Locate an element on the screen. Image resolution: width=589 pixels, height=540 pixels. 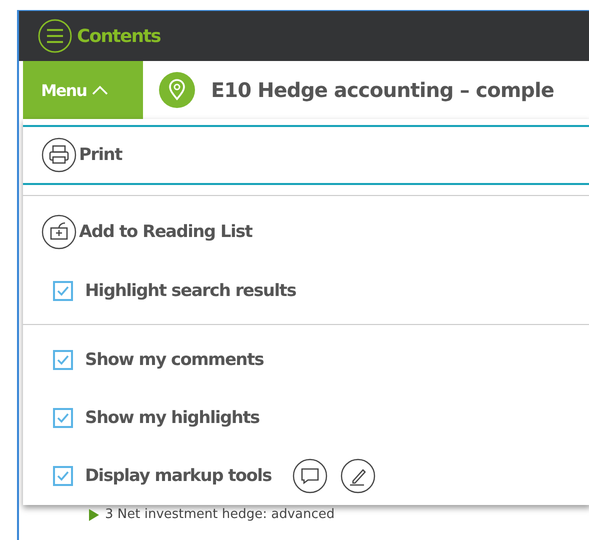
option-label: Highlight search results is located at coordinates (190, 291).